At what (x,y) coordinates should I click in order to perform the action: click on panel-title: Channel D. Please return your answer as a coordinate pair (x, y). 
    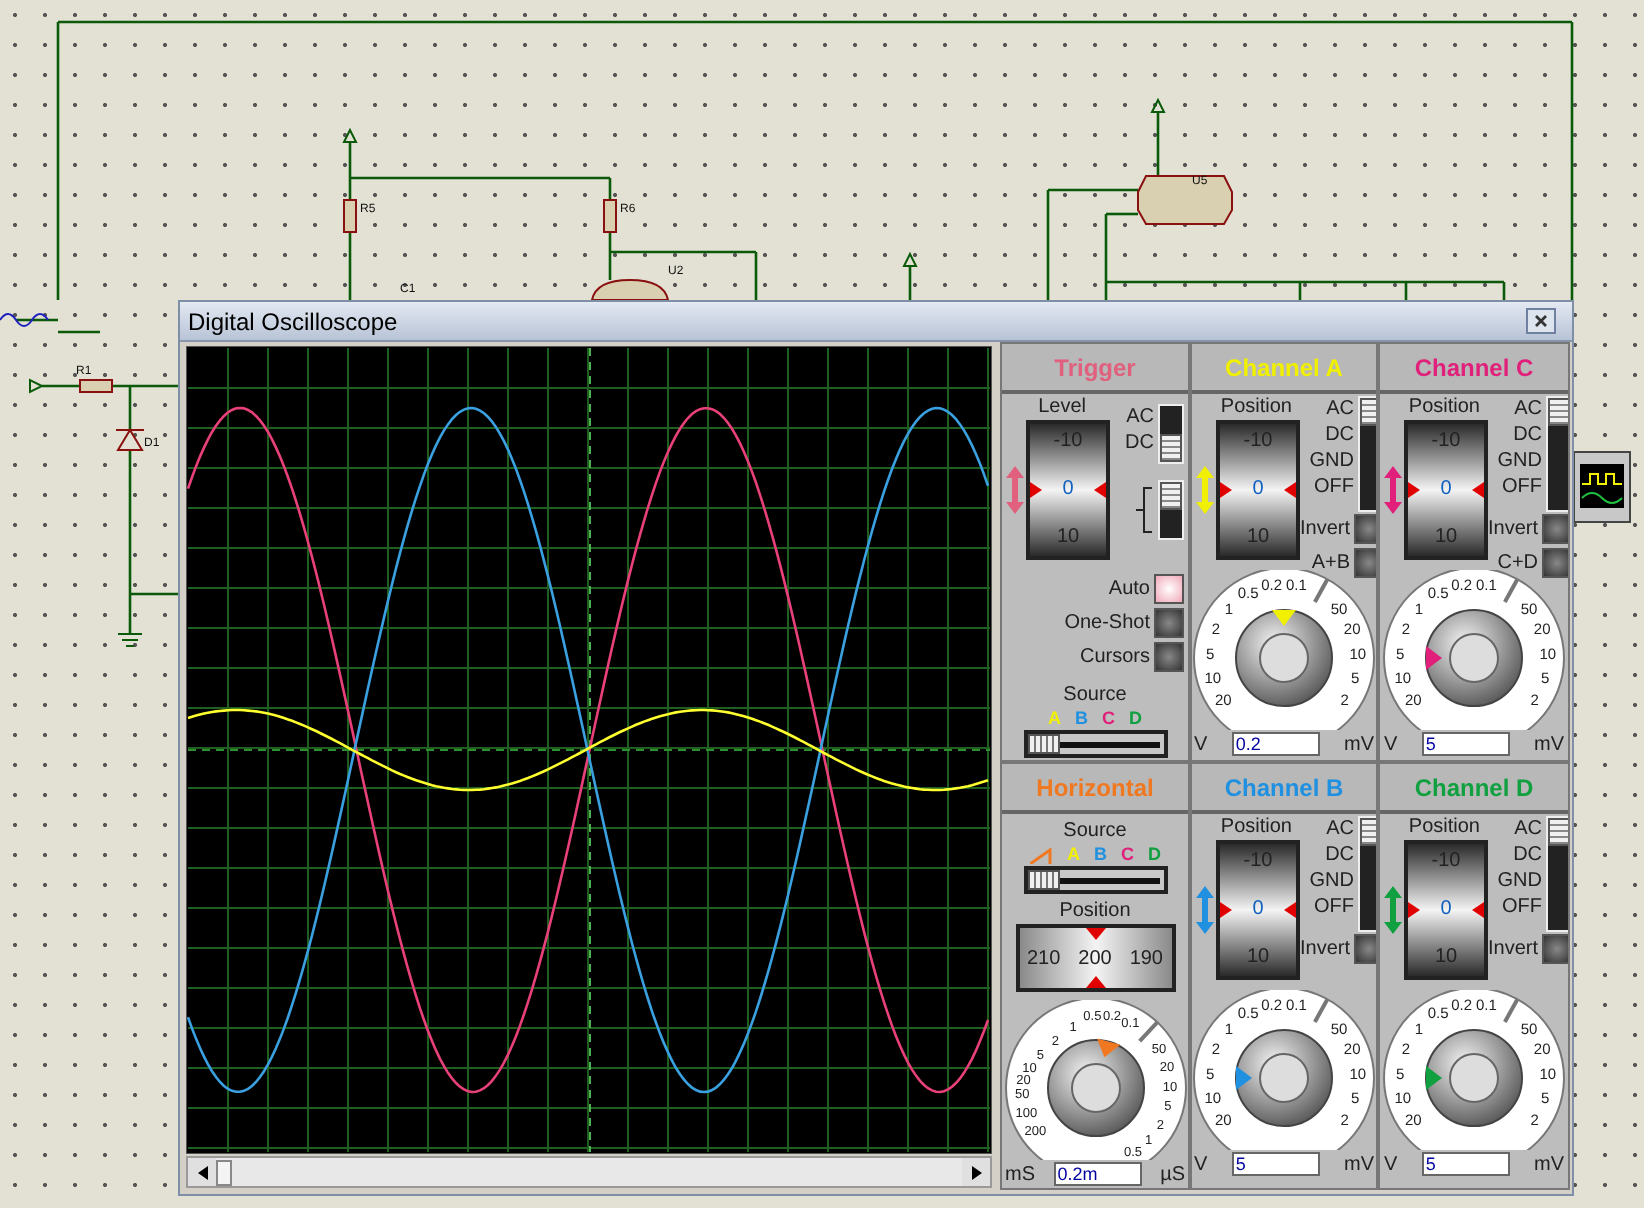
    Looking at the image, I should click on (1474, 788).